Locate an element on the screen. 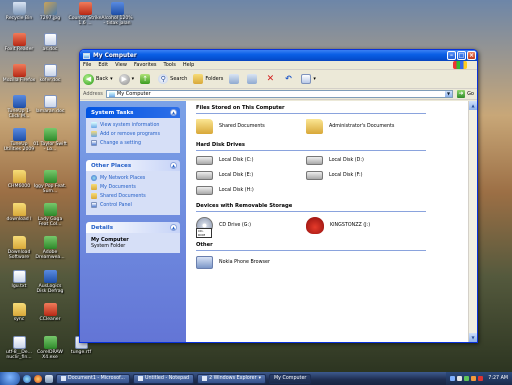  task-label: My Computer is located at coordinates (290, 378).